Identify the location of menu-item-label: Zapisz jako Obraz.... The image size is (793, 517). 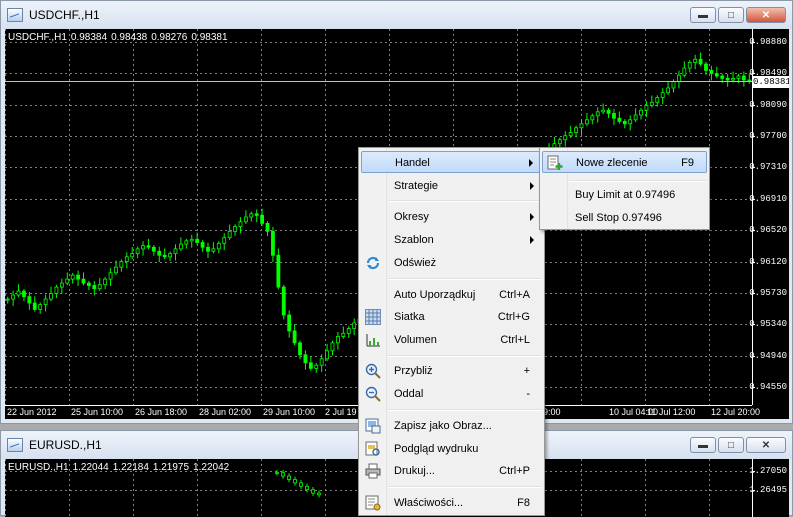
(443, 426).